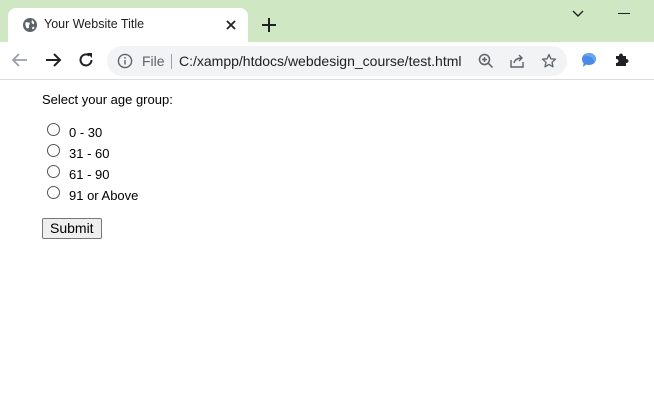 The height and width of the screenshot is (420, 654). I want to click on close-tab-button, so click(231, 25).